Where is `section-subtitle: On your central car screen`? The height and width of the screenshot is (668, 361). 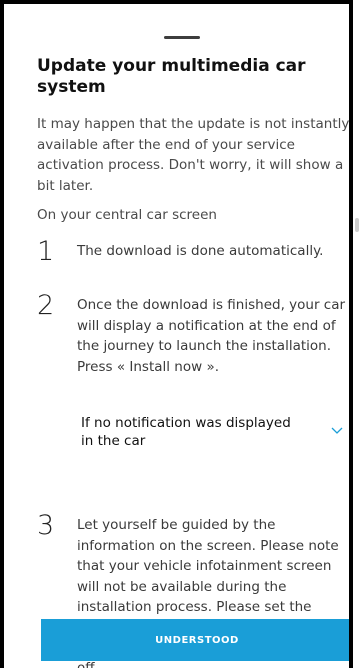
section-subtitle: On your central car screen is located at coordinates (127, 215).